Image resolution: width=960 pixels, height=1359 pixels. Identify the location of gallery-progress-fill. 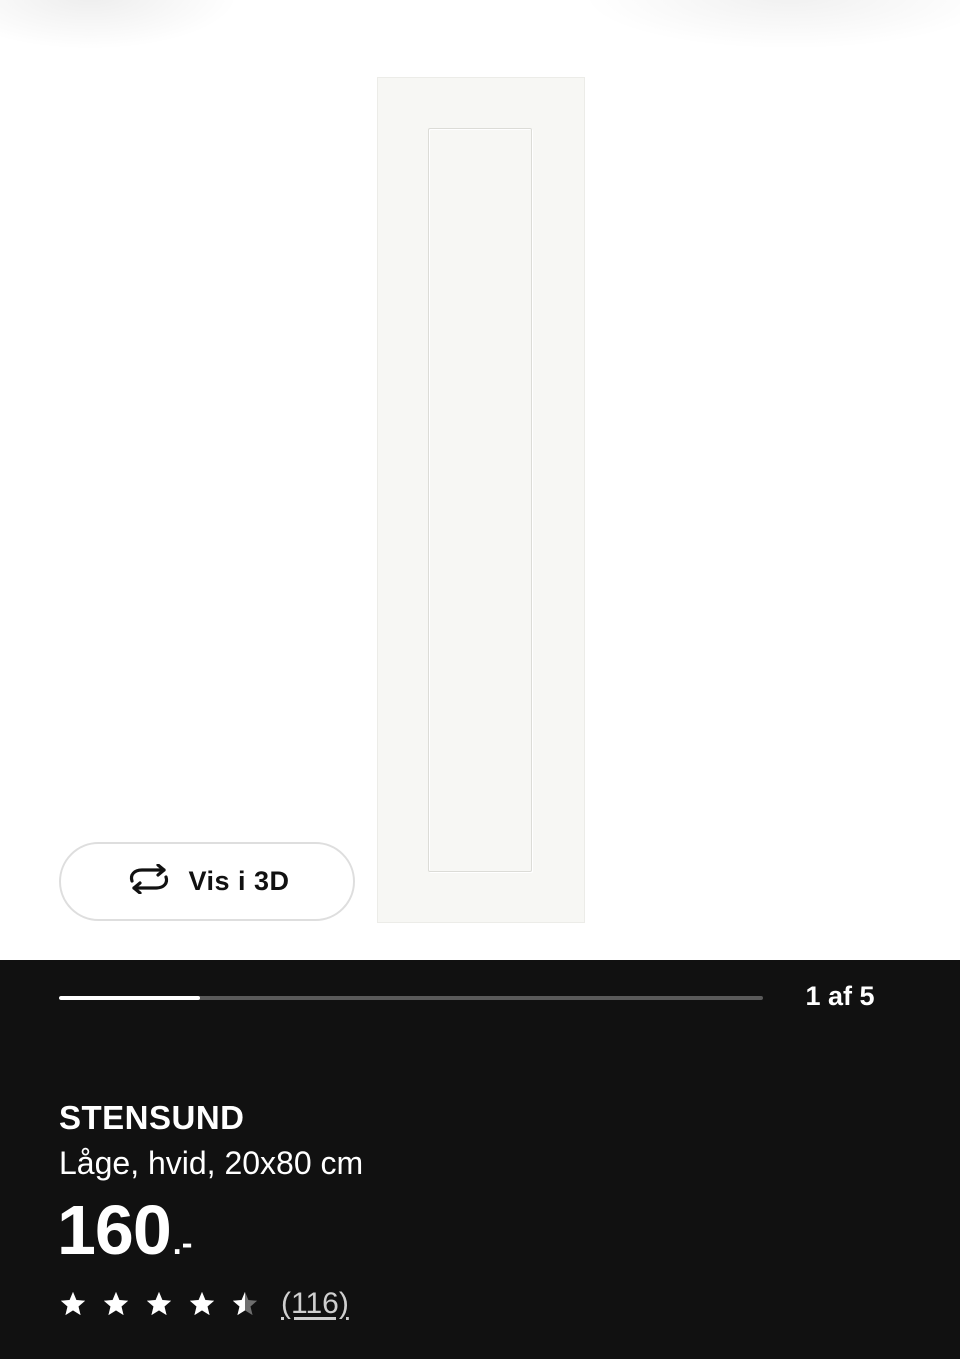
(129, 998).